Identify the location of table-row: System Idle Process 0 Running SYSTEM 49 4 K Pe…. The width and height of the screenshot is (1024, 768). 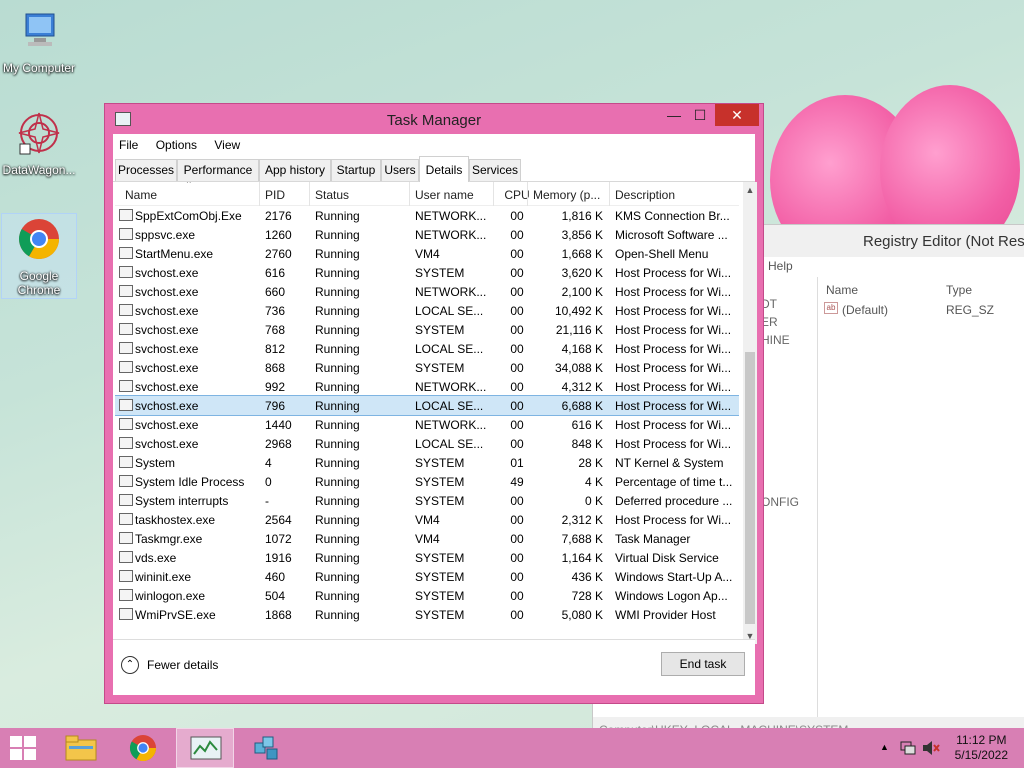
(427, 481).